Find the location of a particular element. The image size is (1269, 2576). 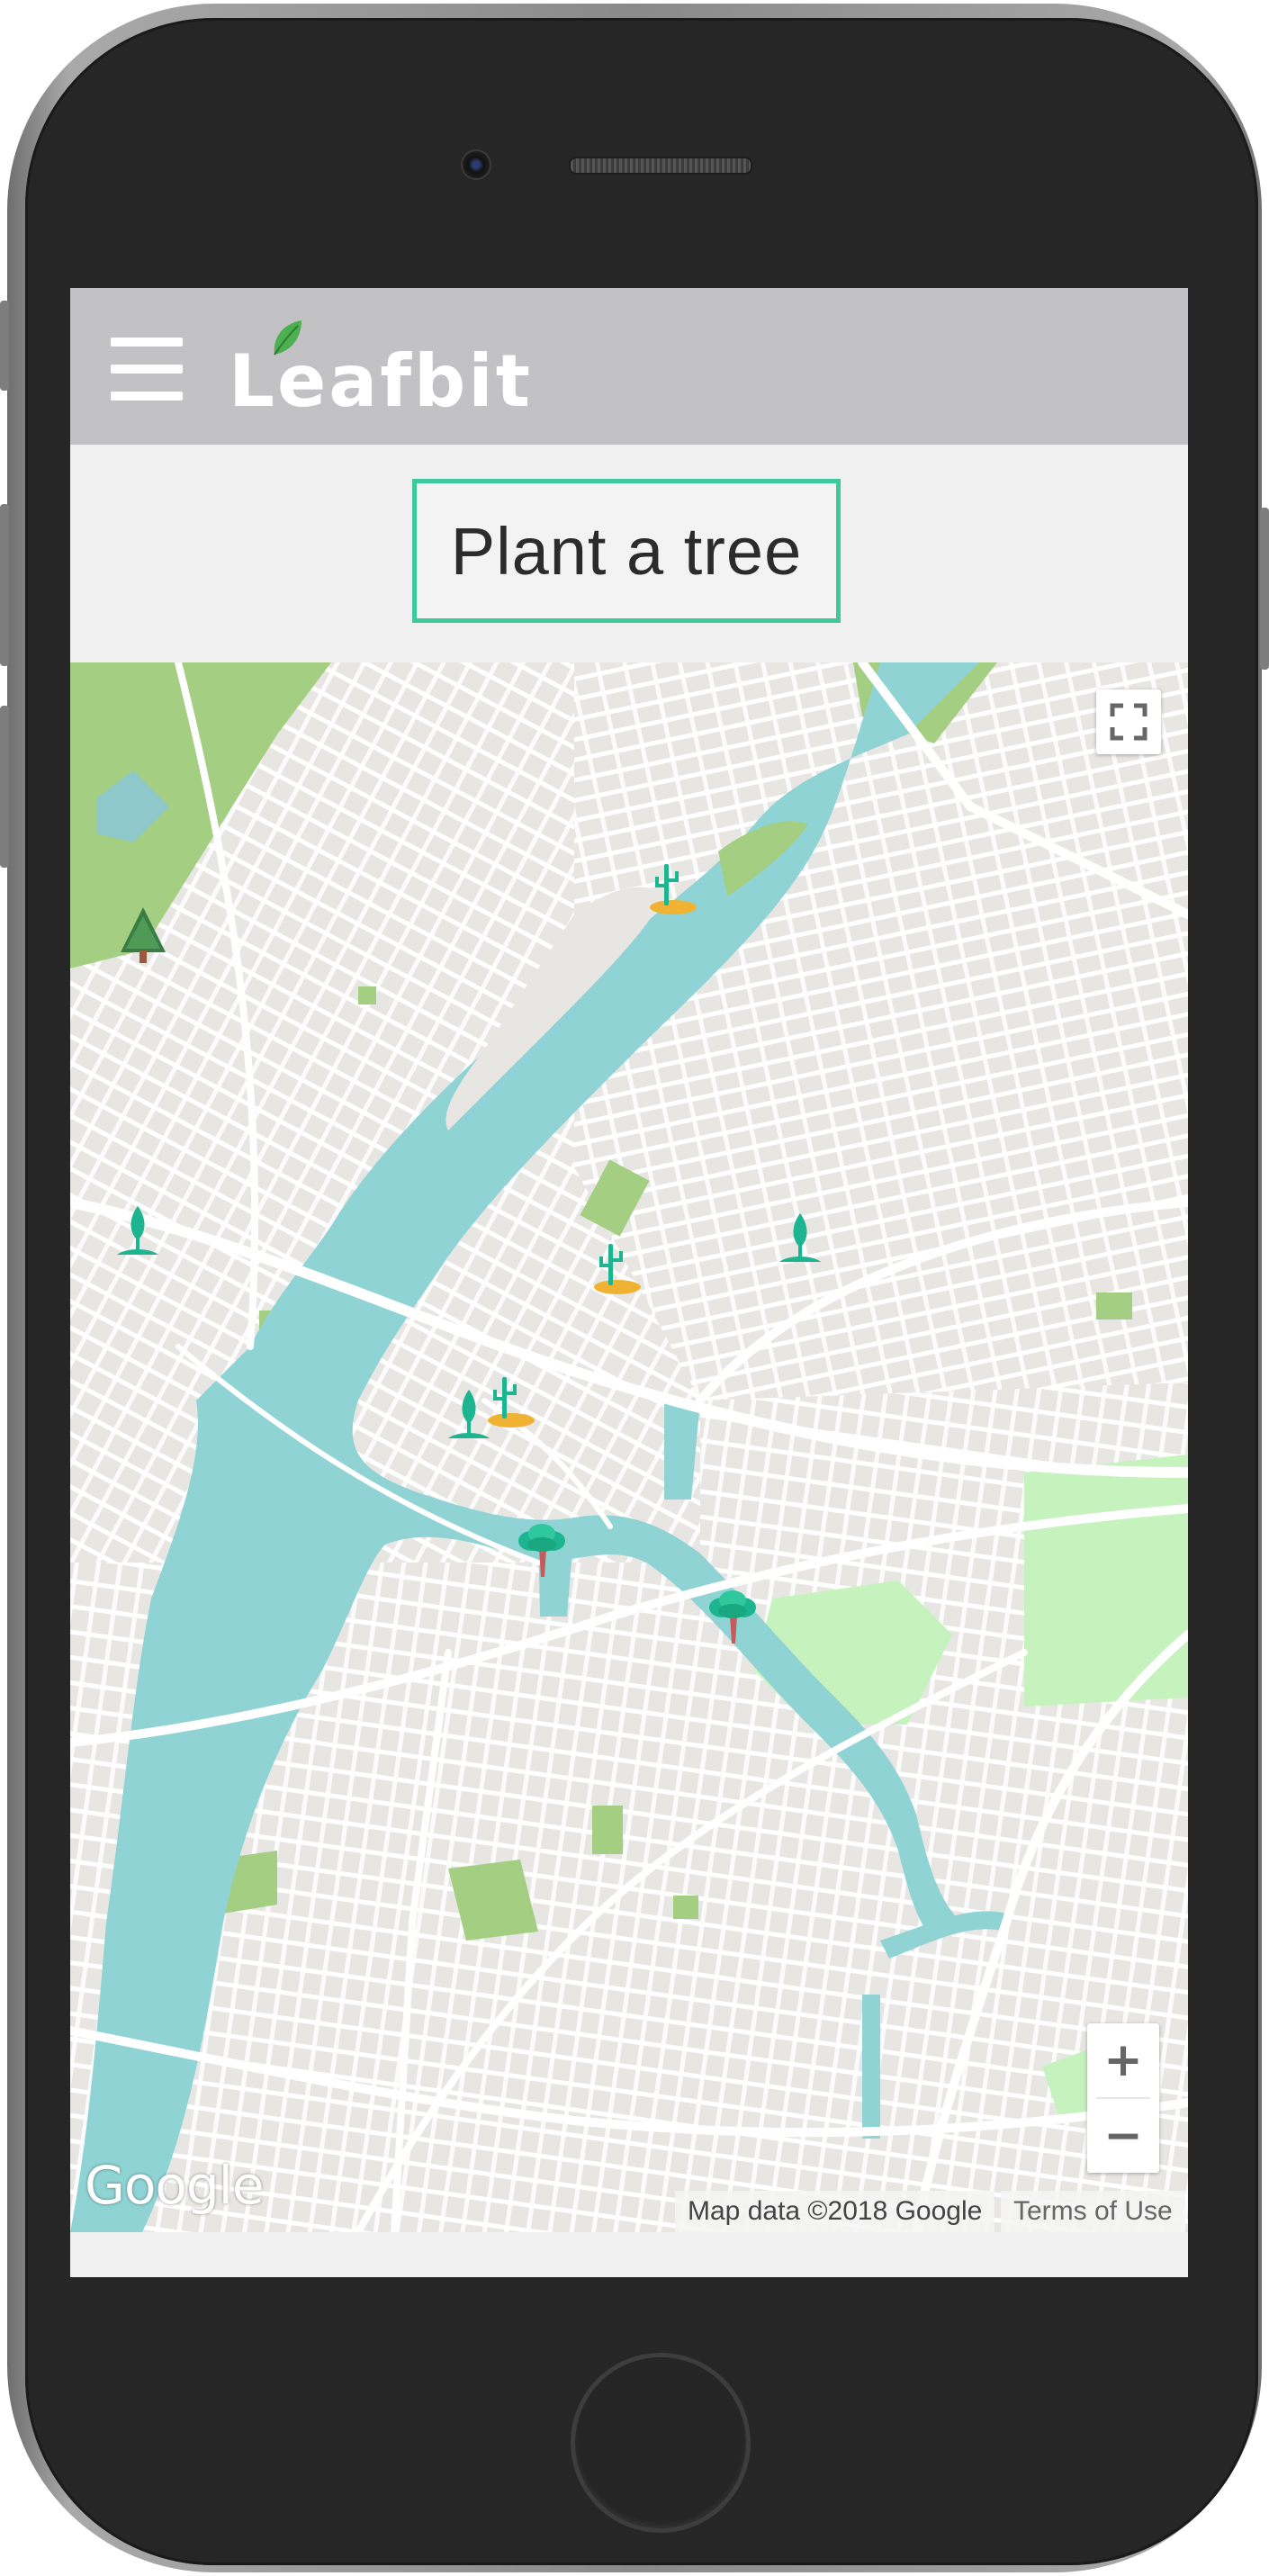

power-button is located at coordinates (1264, 589).